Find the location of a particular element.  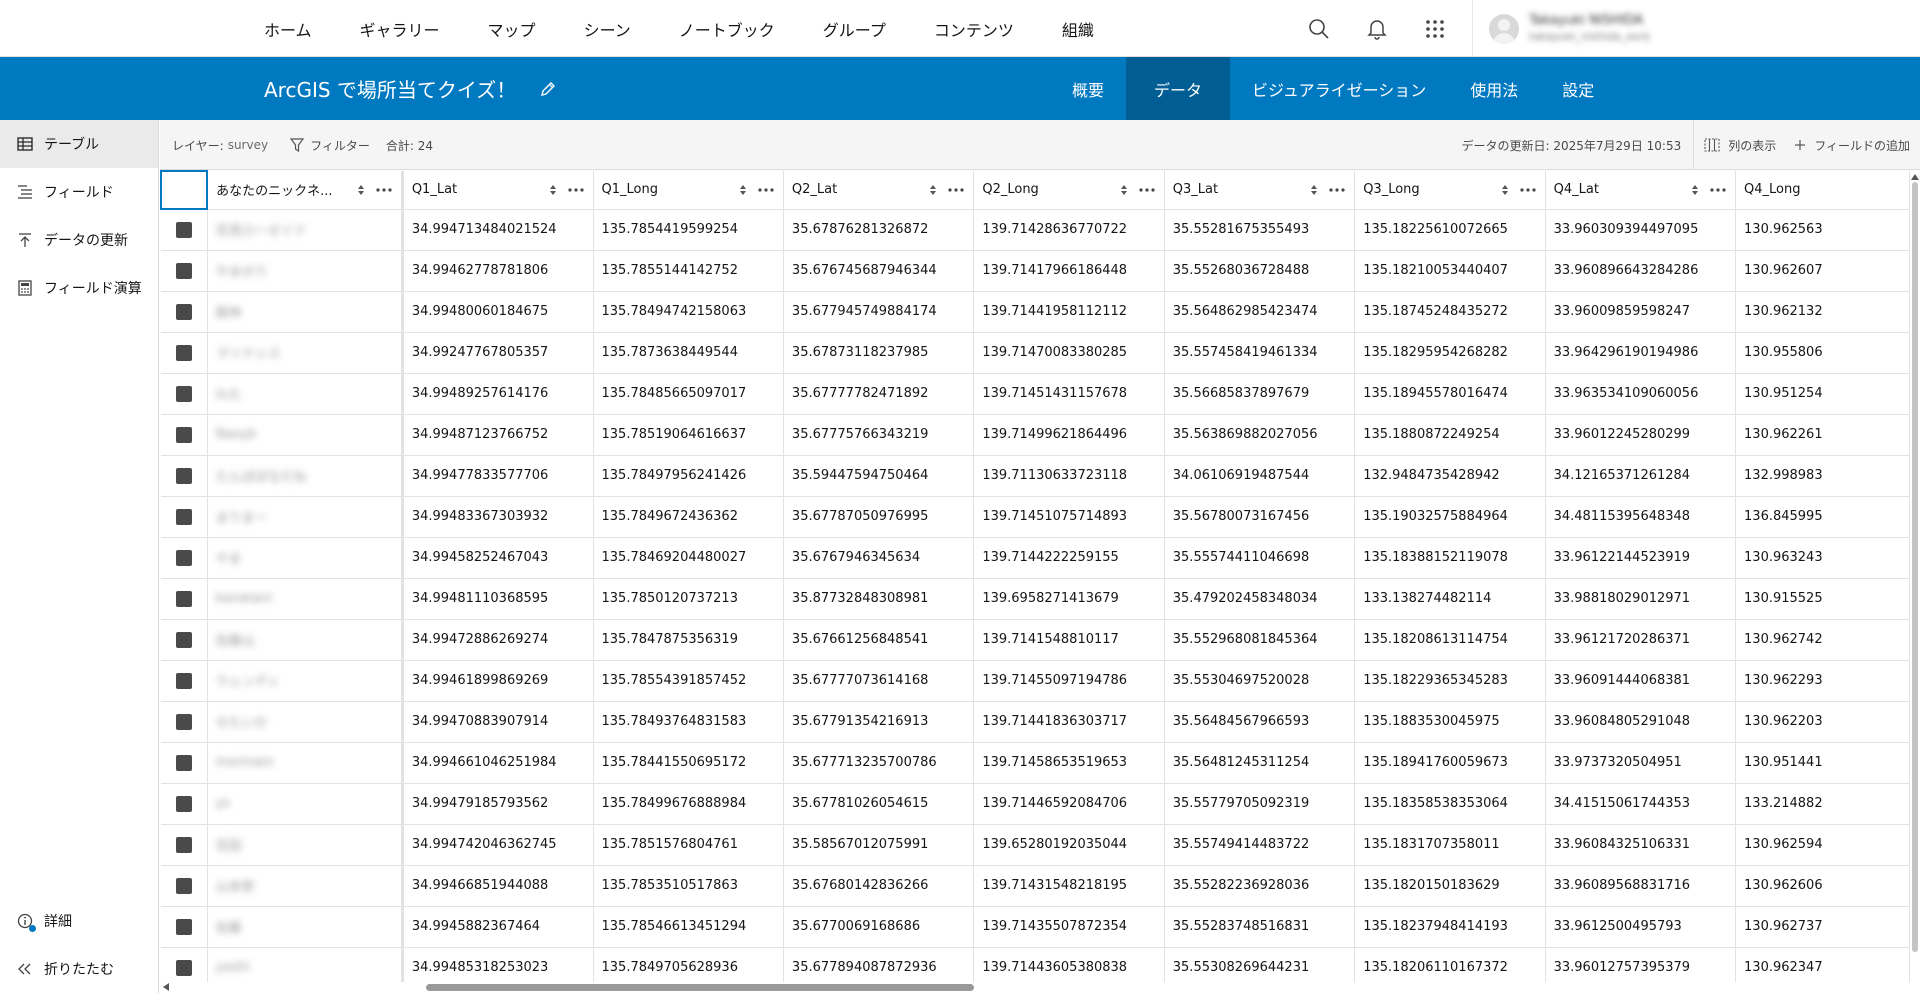

table-cell: kanatani is located at coordinates (305, 599).